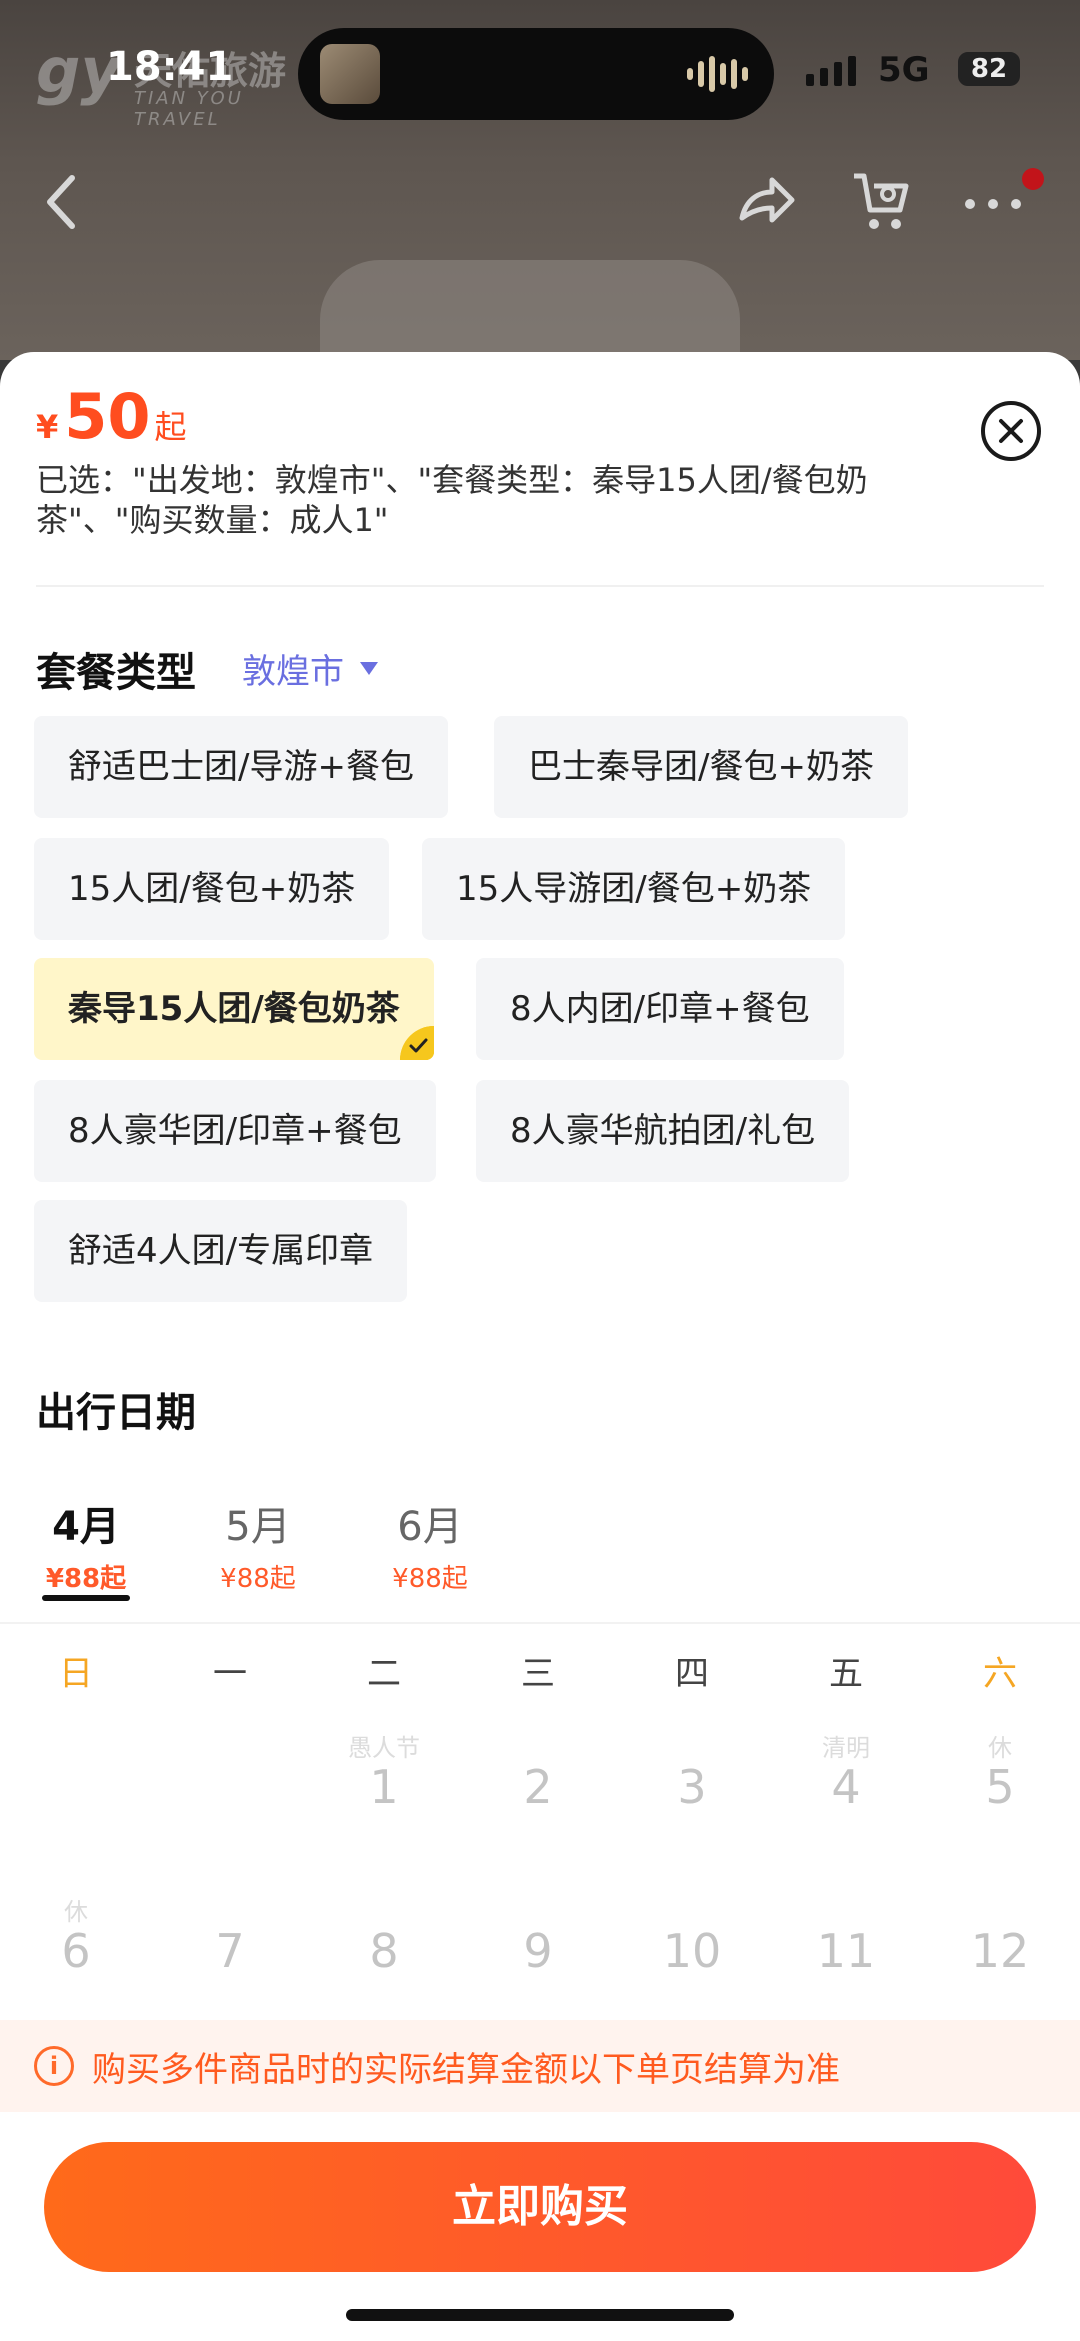 This screenshot has width=1080, height=2341. I want to click on package-option-selected: 秦导15人团/餐包奶茶, so click(234, 1009).